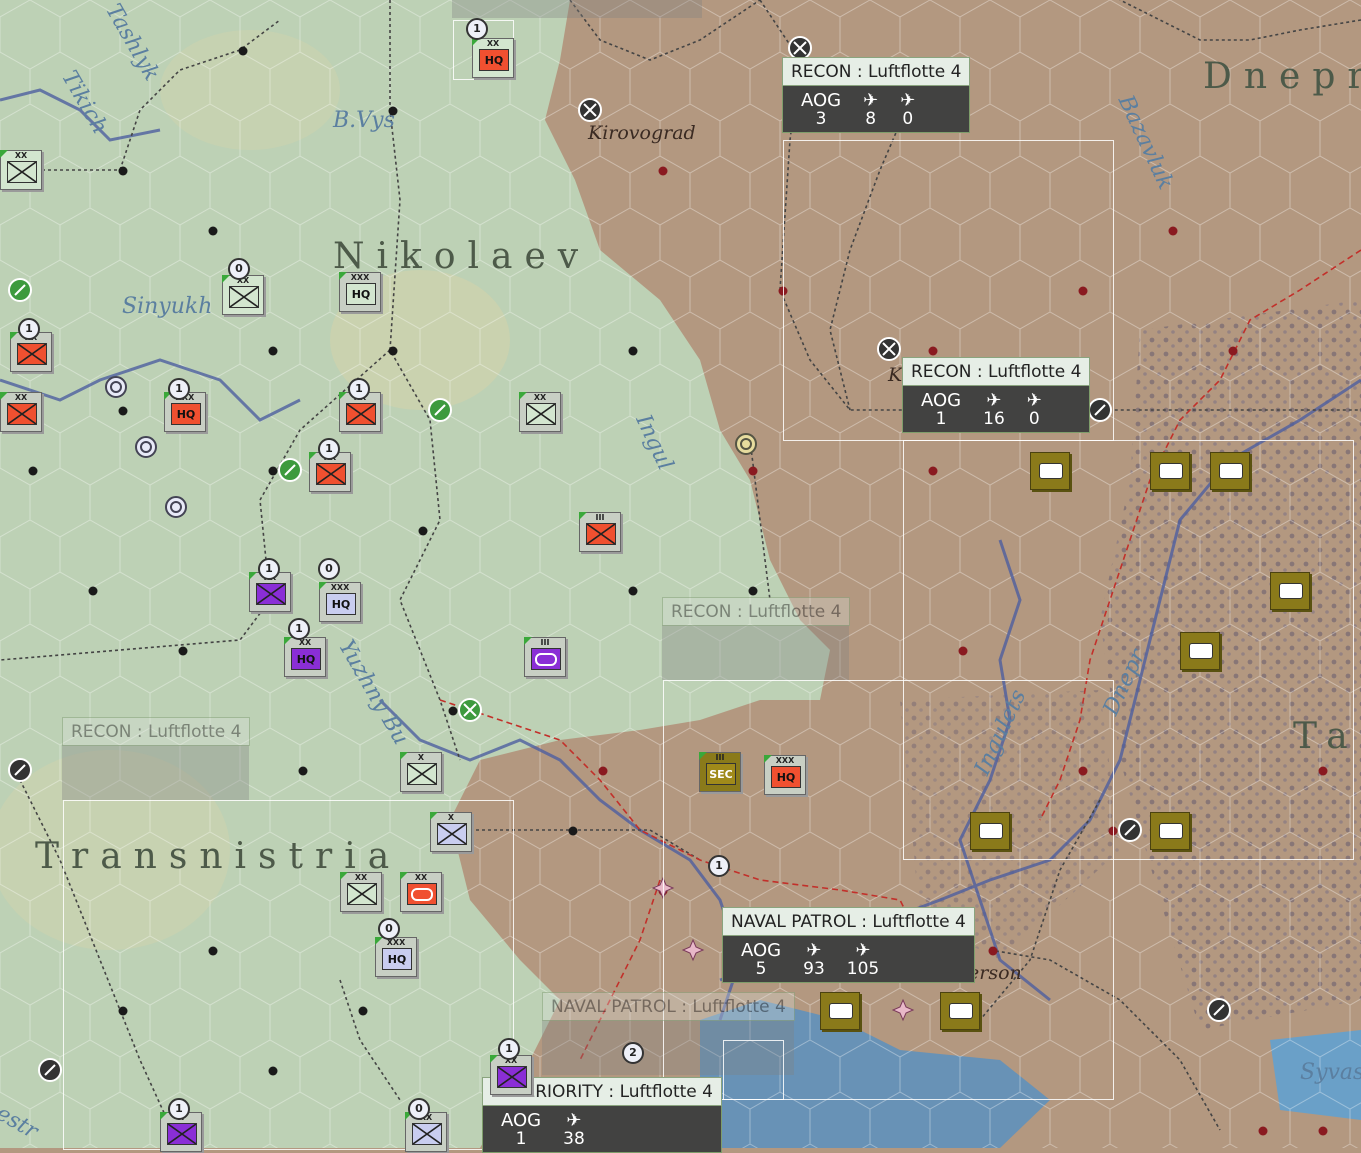 This screenshot has width=1361, height=1153. I want to click on fighter-count: 93, so click(814, 969).